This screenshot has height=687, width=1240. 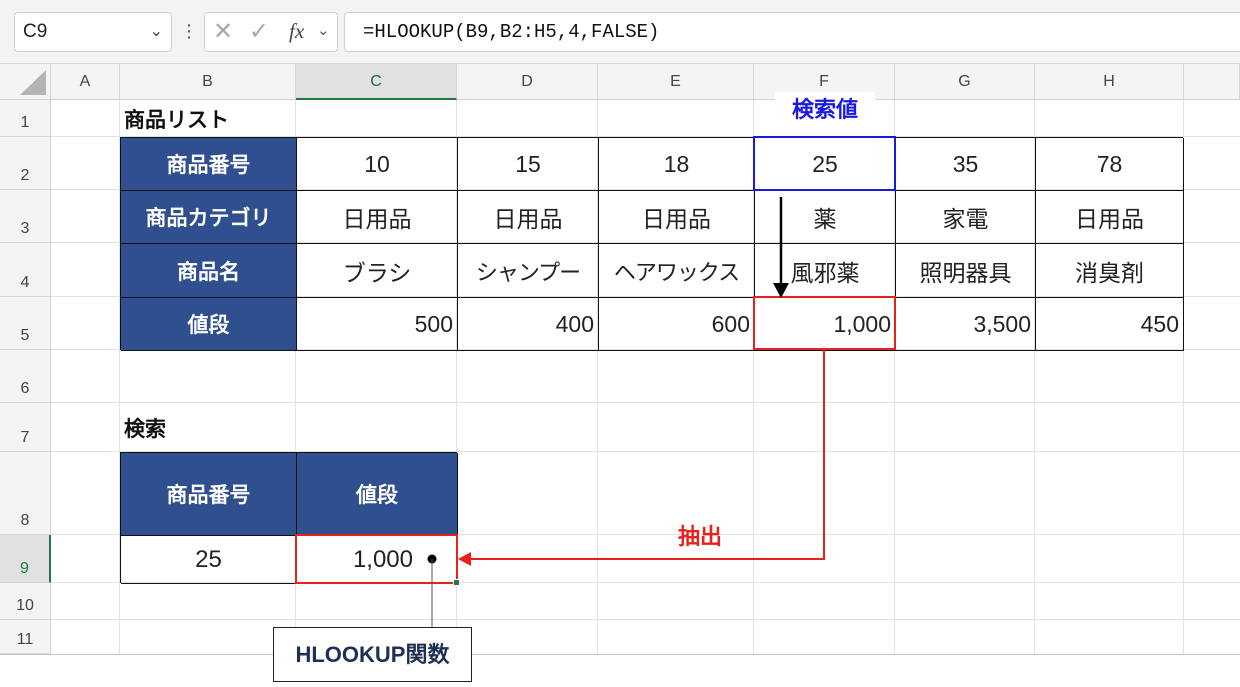 What do you see at coordinates (677, 271) in the screenshot?
I see `table-cell: ヘアワックス` at bounding box center [677, 271].